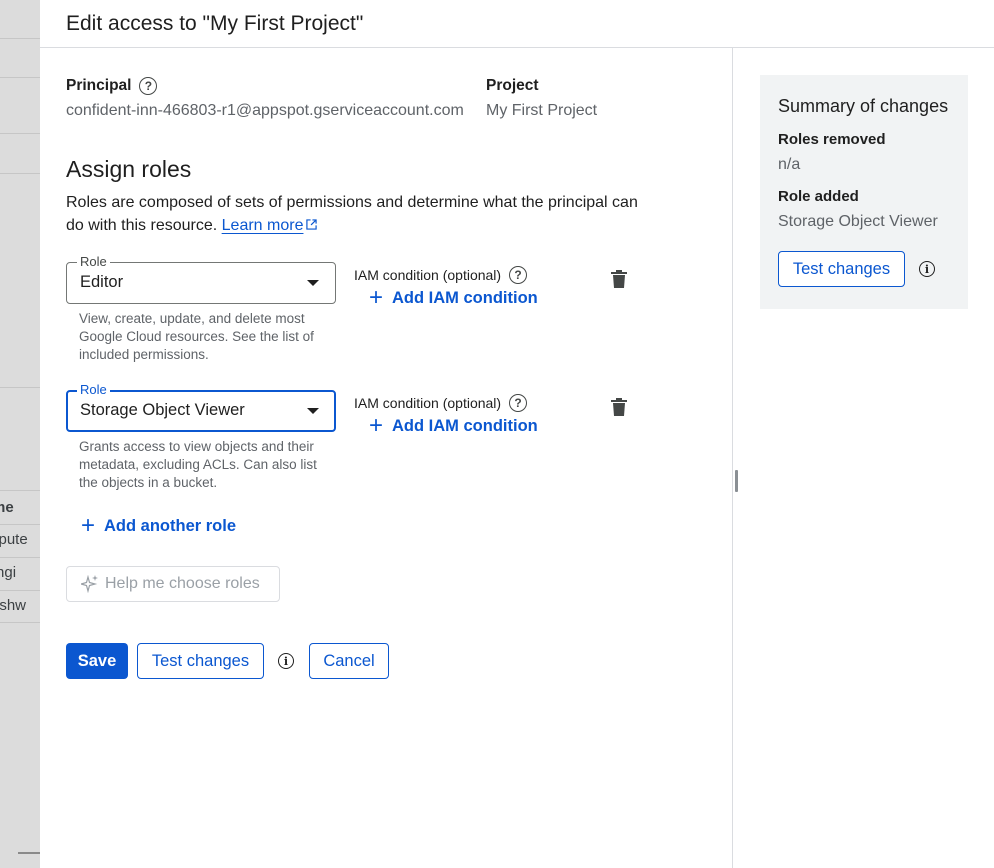  Describe the element at coordinates (99, 85) in the screenshot. I see `principal-label: Principal` at that location.